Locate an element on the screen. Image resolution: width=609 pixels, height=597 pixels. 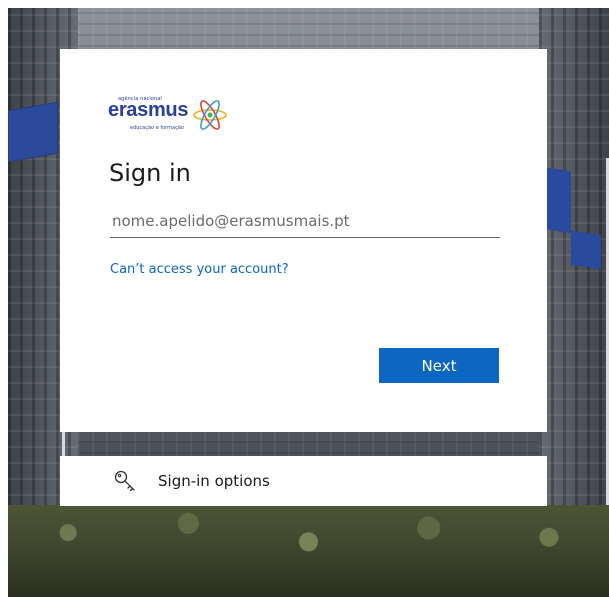
eu-flag-left is located at coordinates (33, 132).